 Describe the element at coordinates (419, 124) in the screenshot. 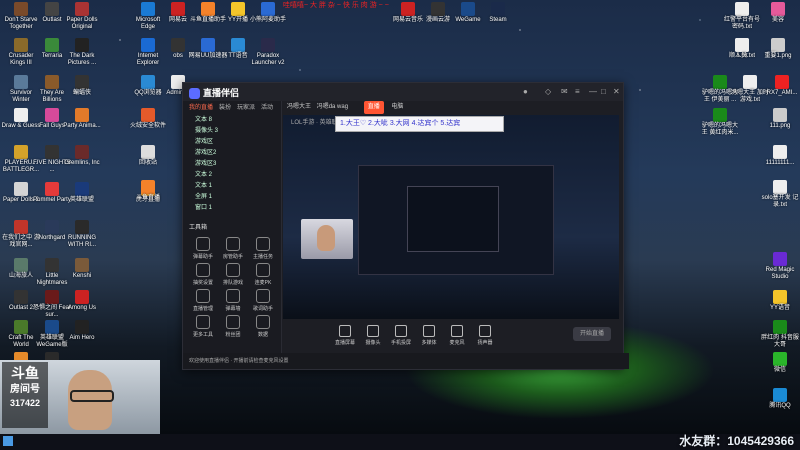

I see `danmaku-popup: 1.大王♡ 2.大呲 3.大网 4.达宾个 5.达宾` at that location.